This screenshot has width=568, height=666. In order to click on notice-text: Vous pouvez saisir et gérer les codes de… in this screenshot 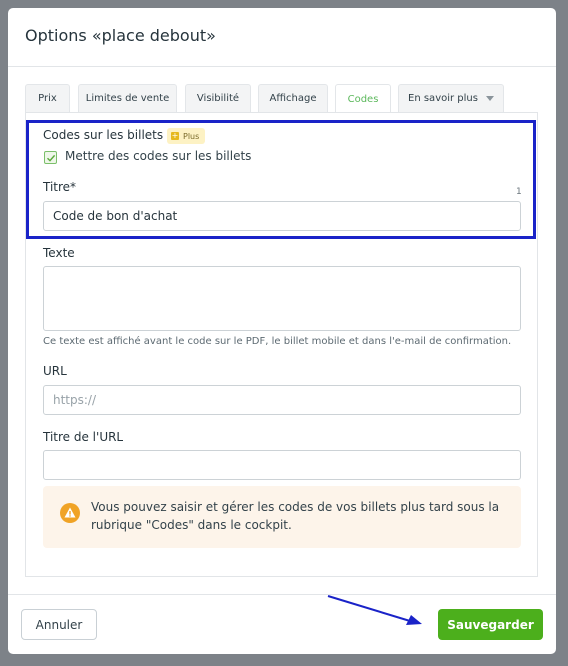, I will do `click(295, 516)`.